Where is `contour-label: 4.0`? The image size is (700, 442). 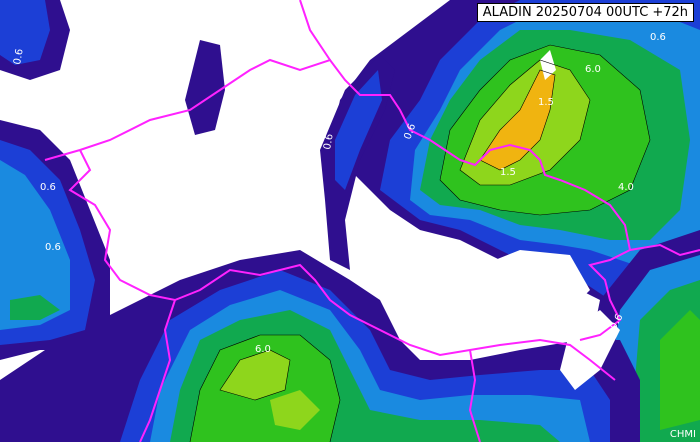 contour-label: 4.0 is located at coordinates (626, 187).